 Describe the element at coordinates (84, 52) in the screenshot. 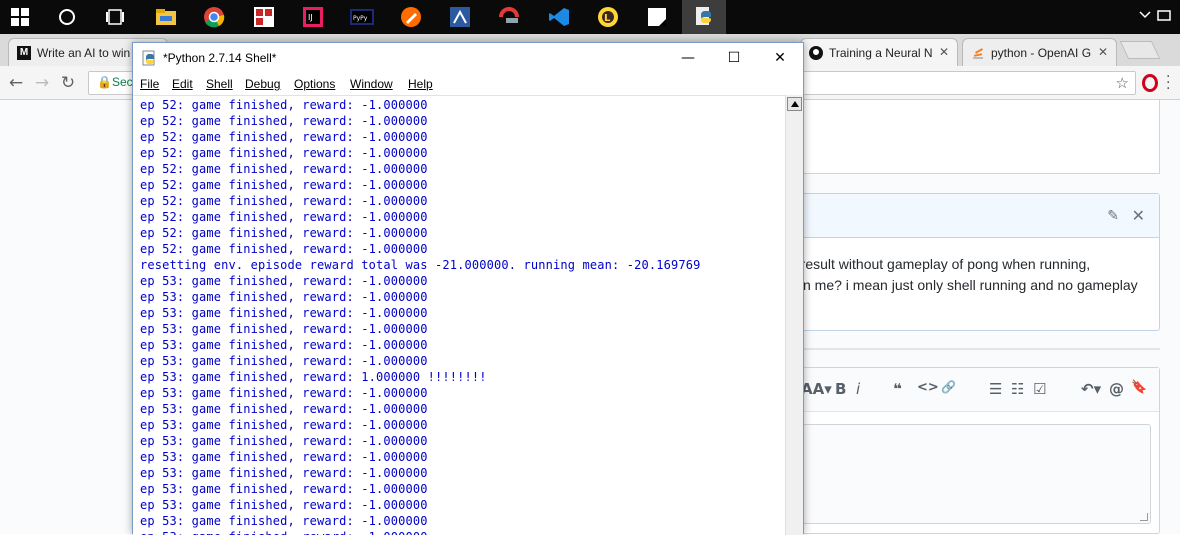

I see `tab-label: Write an AI to win` at that location.